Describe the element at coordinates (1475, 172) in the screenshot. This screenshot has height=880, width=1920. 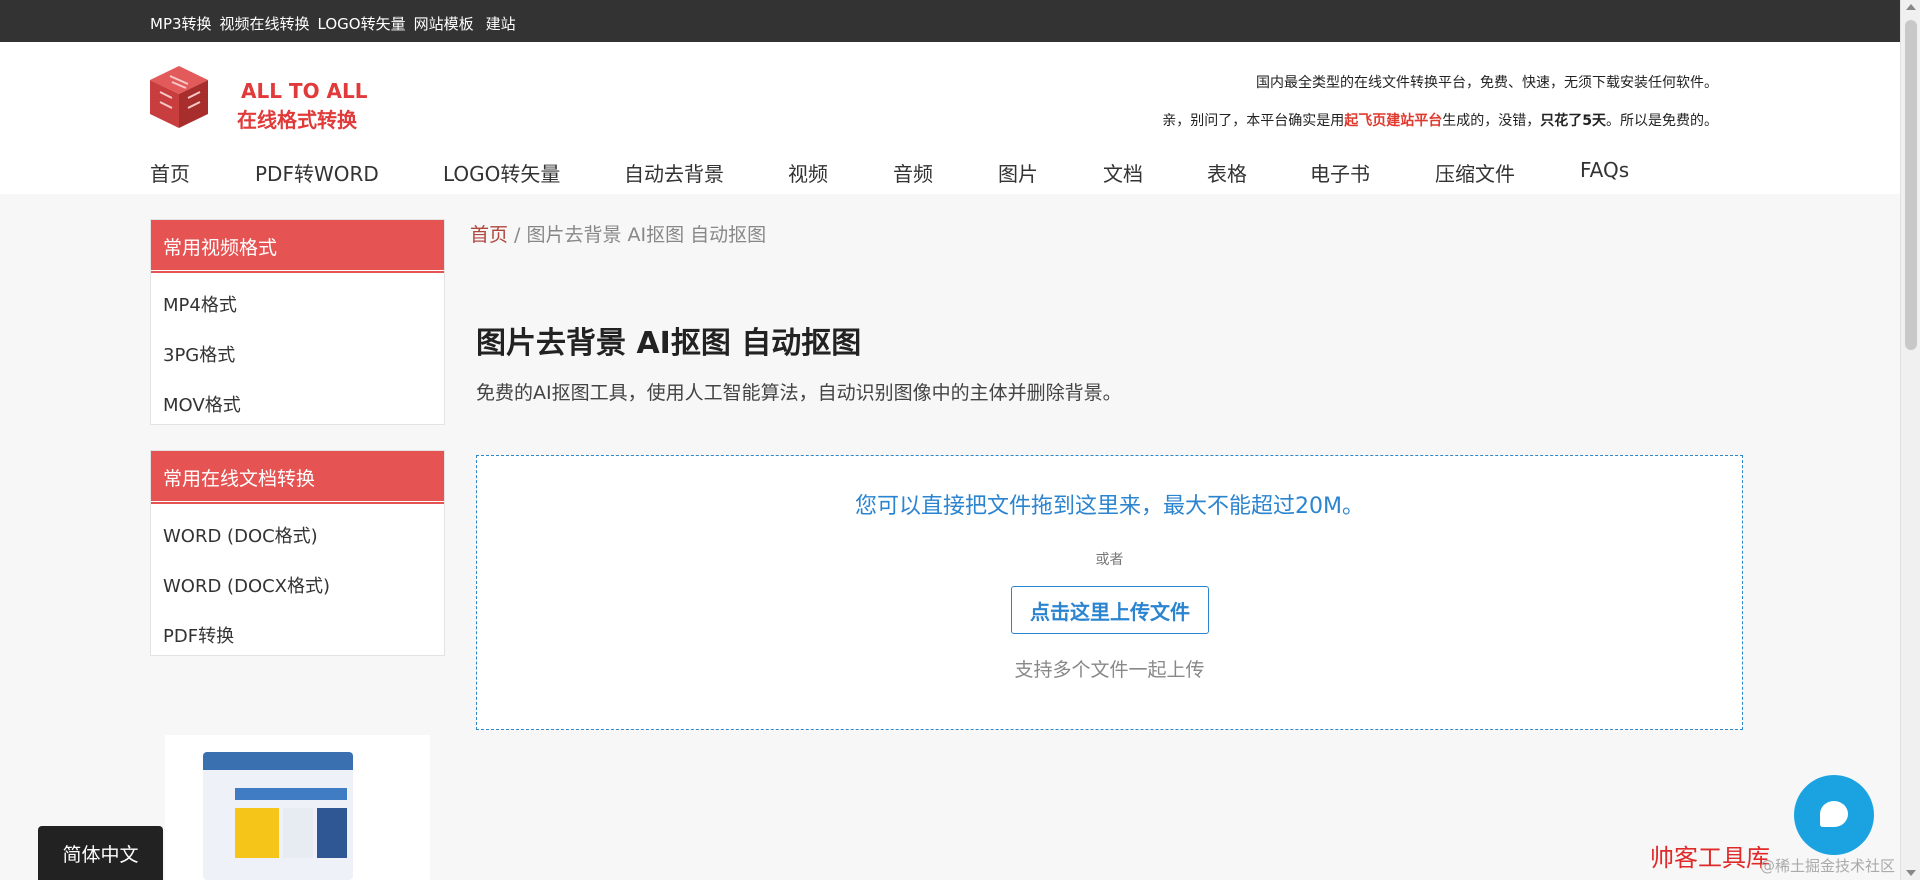
I see `nav-item-archive: 压缩文件` at that location.